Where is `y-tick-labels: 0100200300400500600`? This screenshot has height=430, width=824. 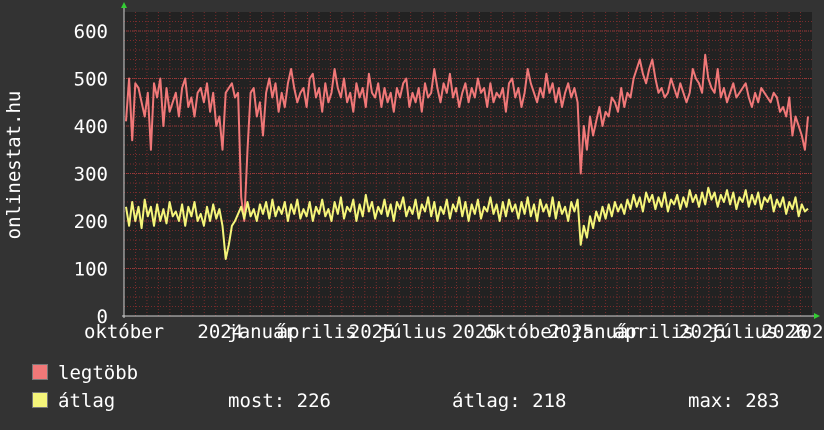 y-tick-labels: 0100200300400500600 is located at coordinates (91, 174).